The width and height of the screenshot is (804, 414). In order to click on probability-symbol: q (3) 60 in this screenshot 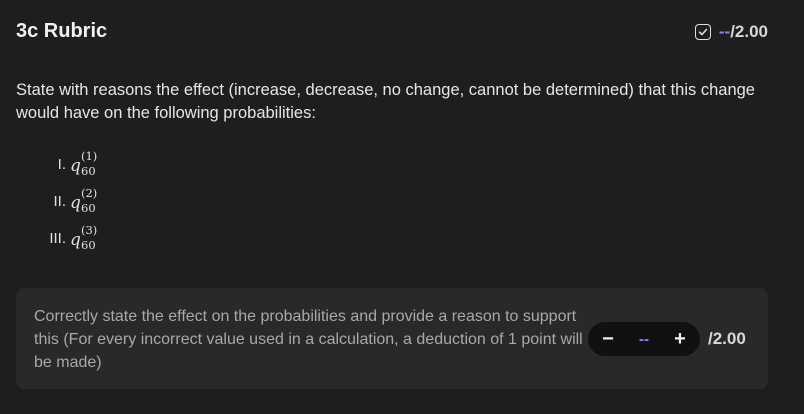, I will do `click(84, 237)`.